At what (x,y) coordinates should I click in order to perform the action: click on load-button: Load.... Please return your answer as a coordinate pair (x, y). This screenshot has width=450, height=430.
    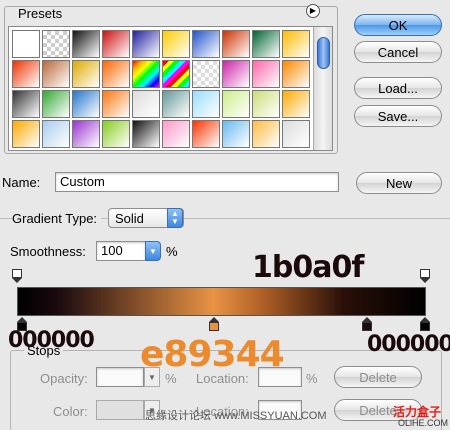
    Looking at the image, I should click on (398, 88).